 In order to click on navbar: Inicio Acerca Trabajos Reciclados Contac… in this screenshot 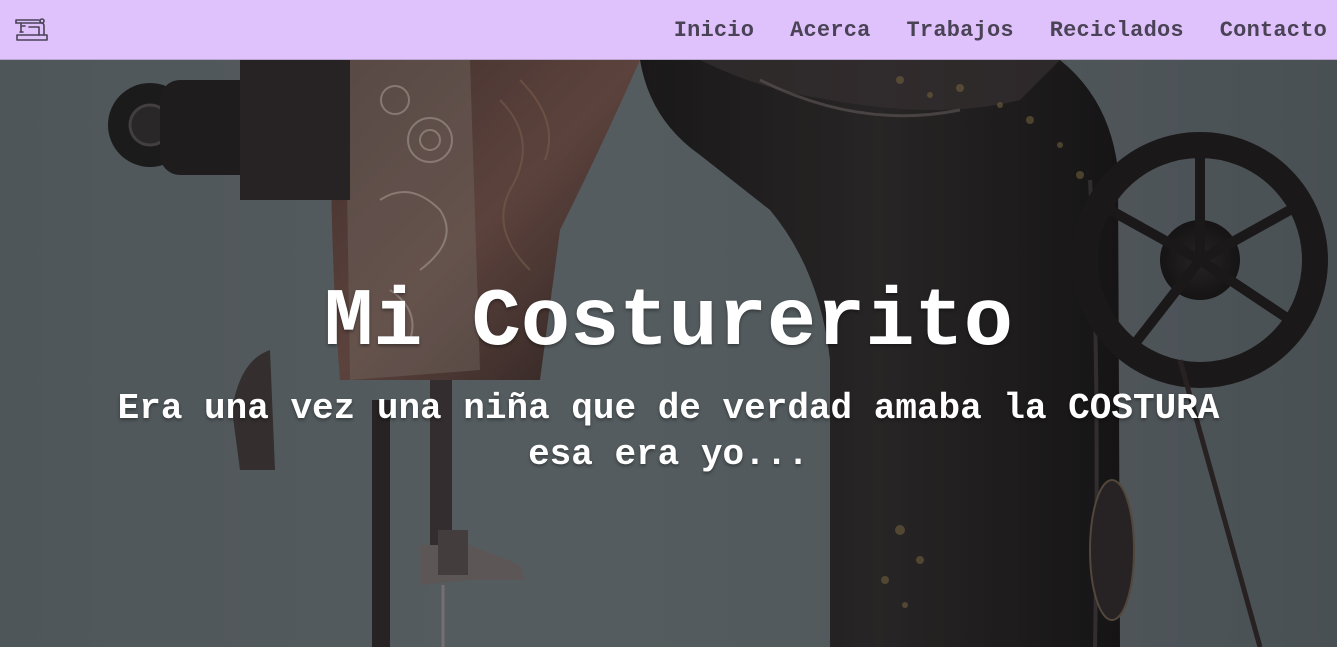, I will do `click(668, 30)`.